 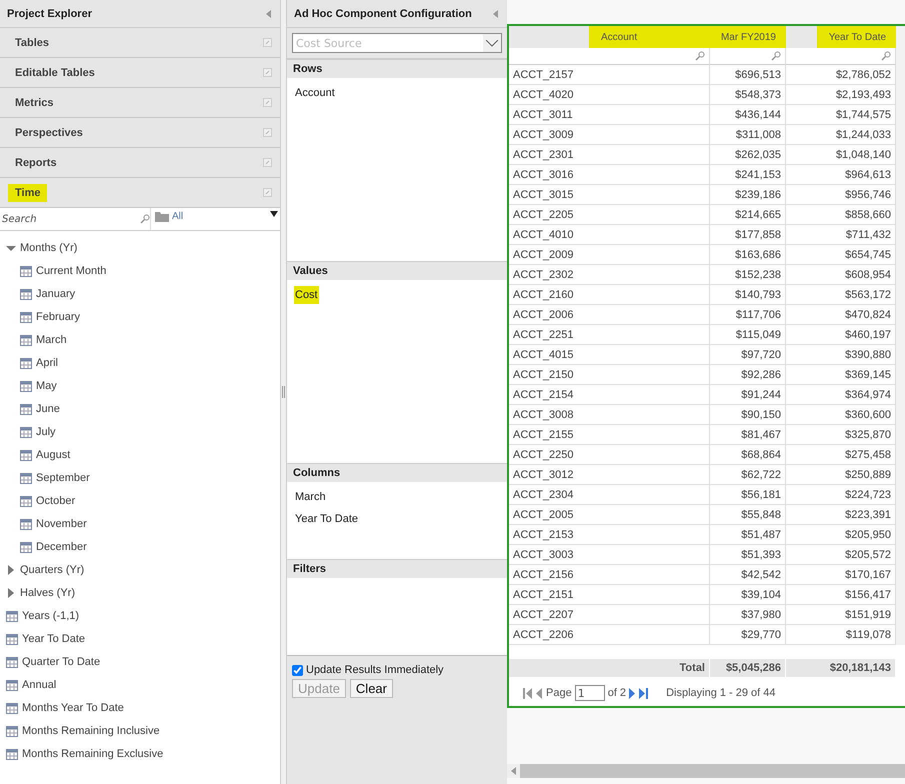 What do you see at coordinates (53, 454) in the screenshot?
I see `tree-item: August` at bounding box center [53, 454].